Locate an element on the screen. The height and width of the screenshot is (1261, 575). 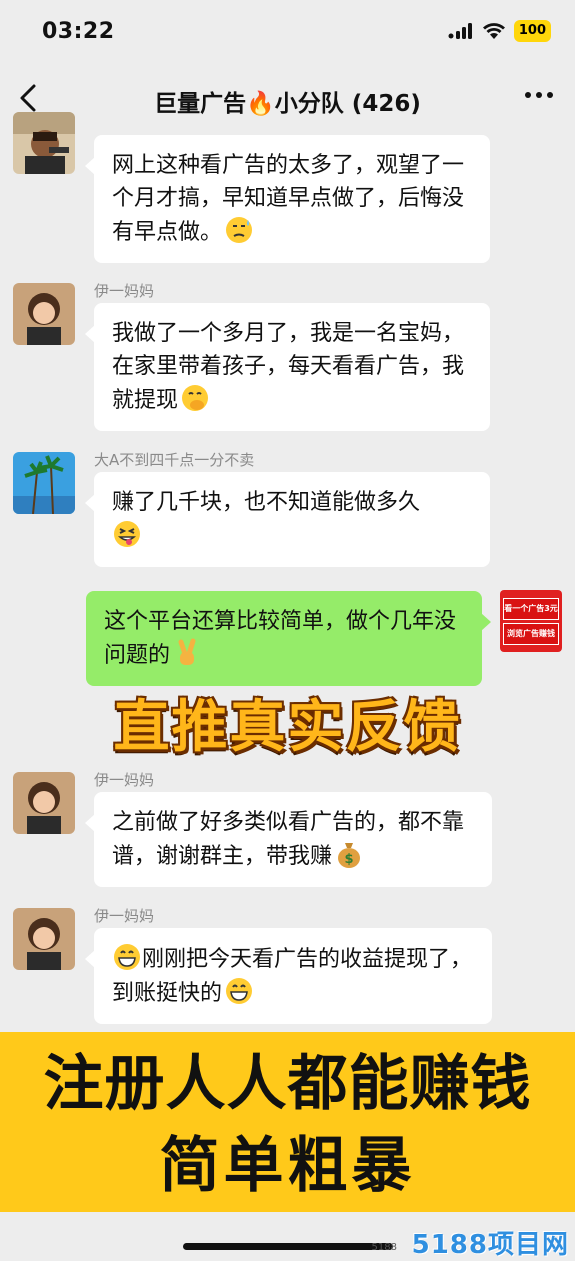
message-text: 赚了几千块，也不知道能做多久 is located at coordinates (266, 502).